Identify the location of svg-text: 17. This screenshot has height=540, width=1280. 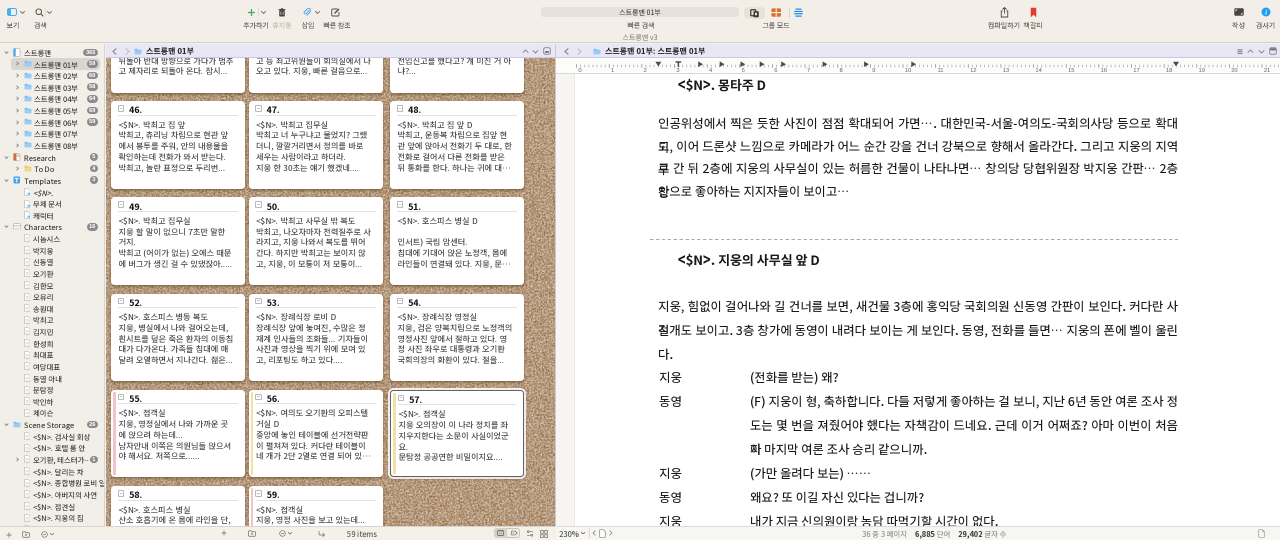
(1136, 71).